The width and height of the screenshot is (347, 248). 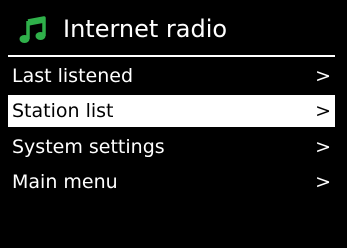 What do you see at coordinates (171, 111) in the screenshot?
I see `menu-item-station-list: Station list >` at bounding box center [171, 111].